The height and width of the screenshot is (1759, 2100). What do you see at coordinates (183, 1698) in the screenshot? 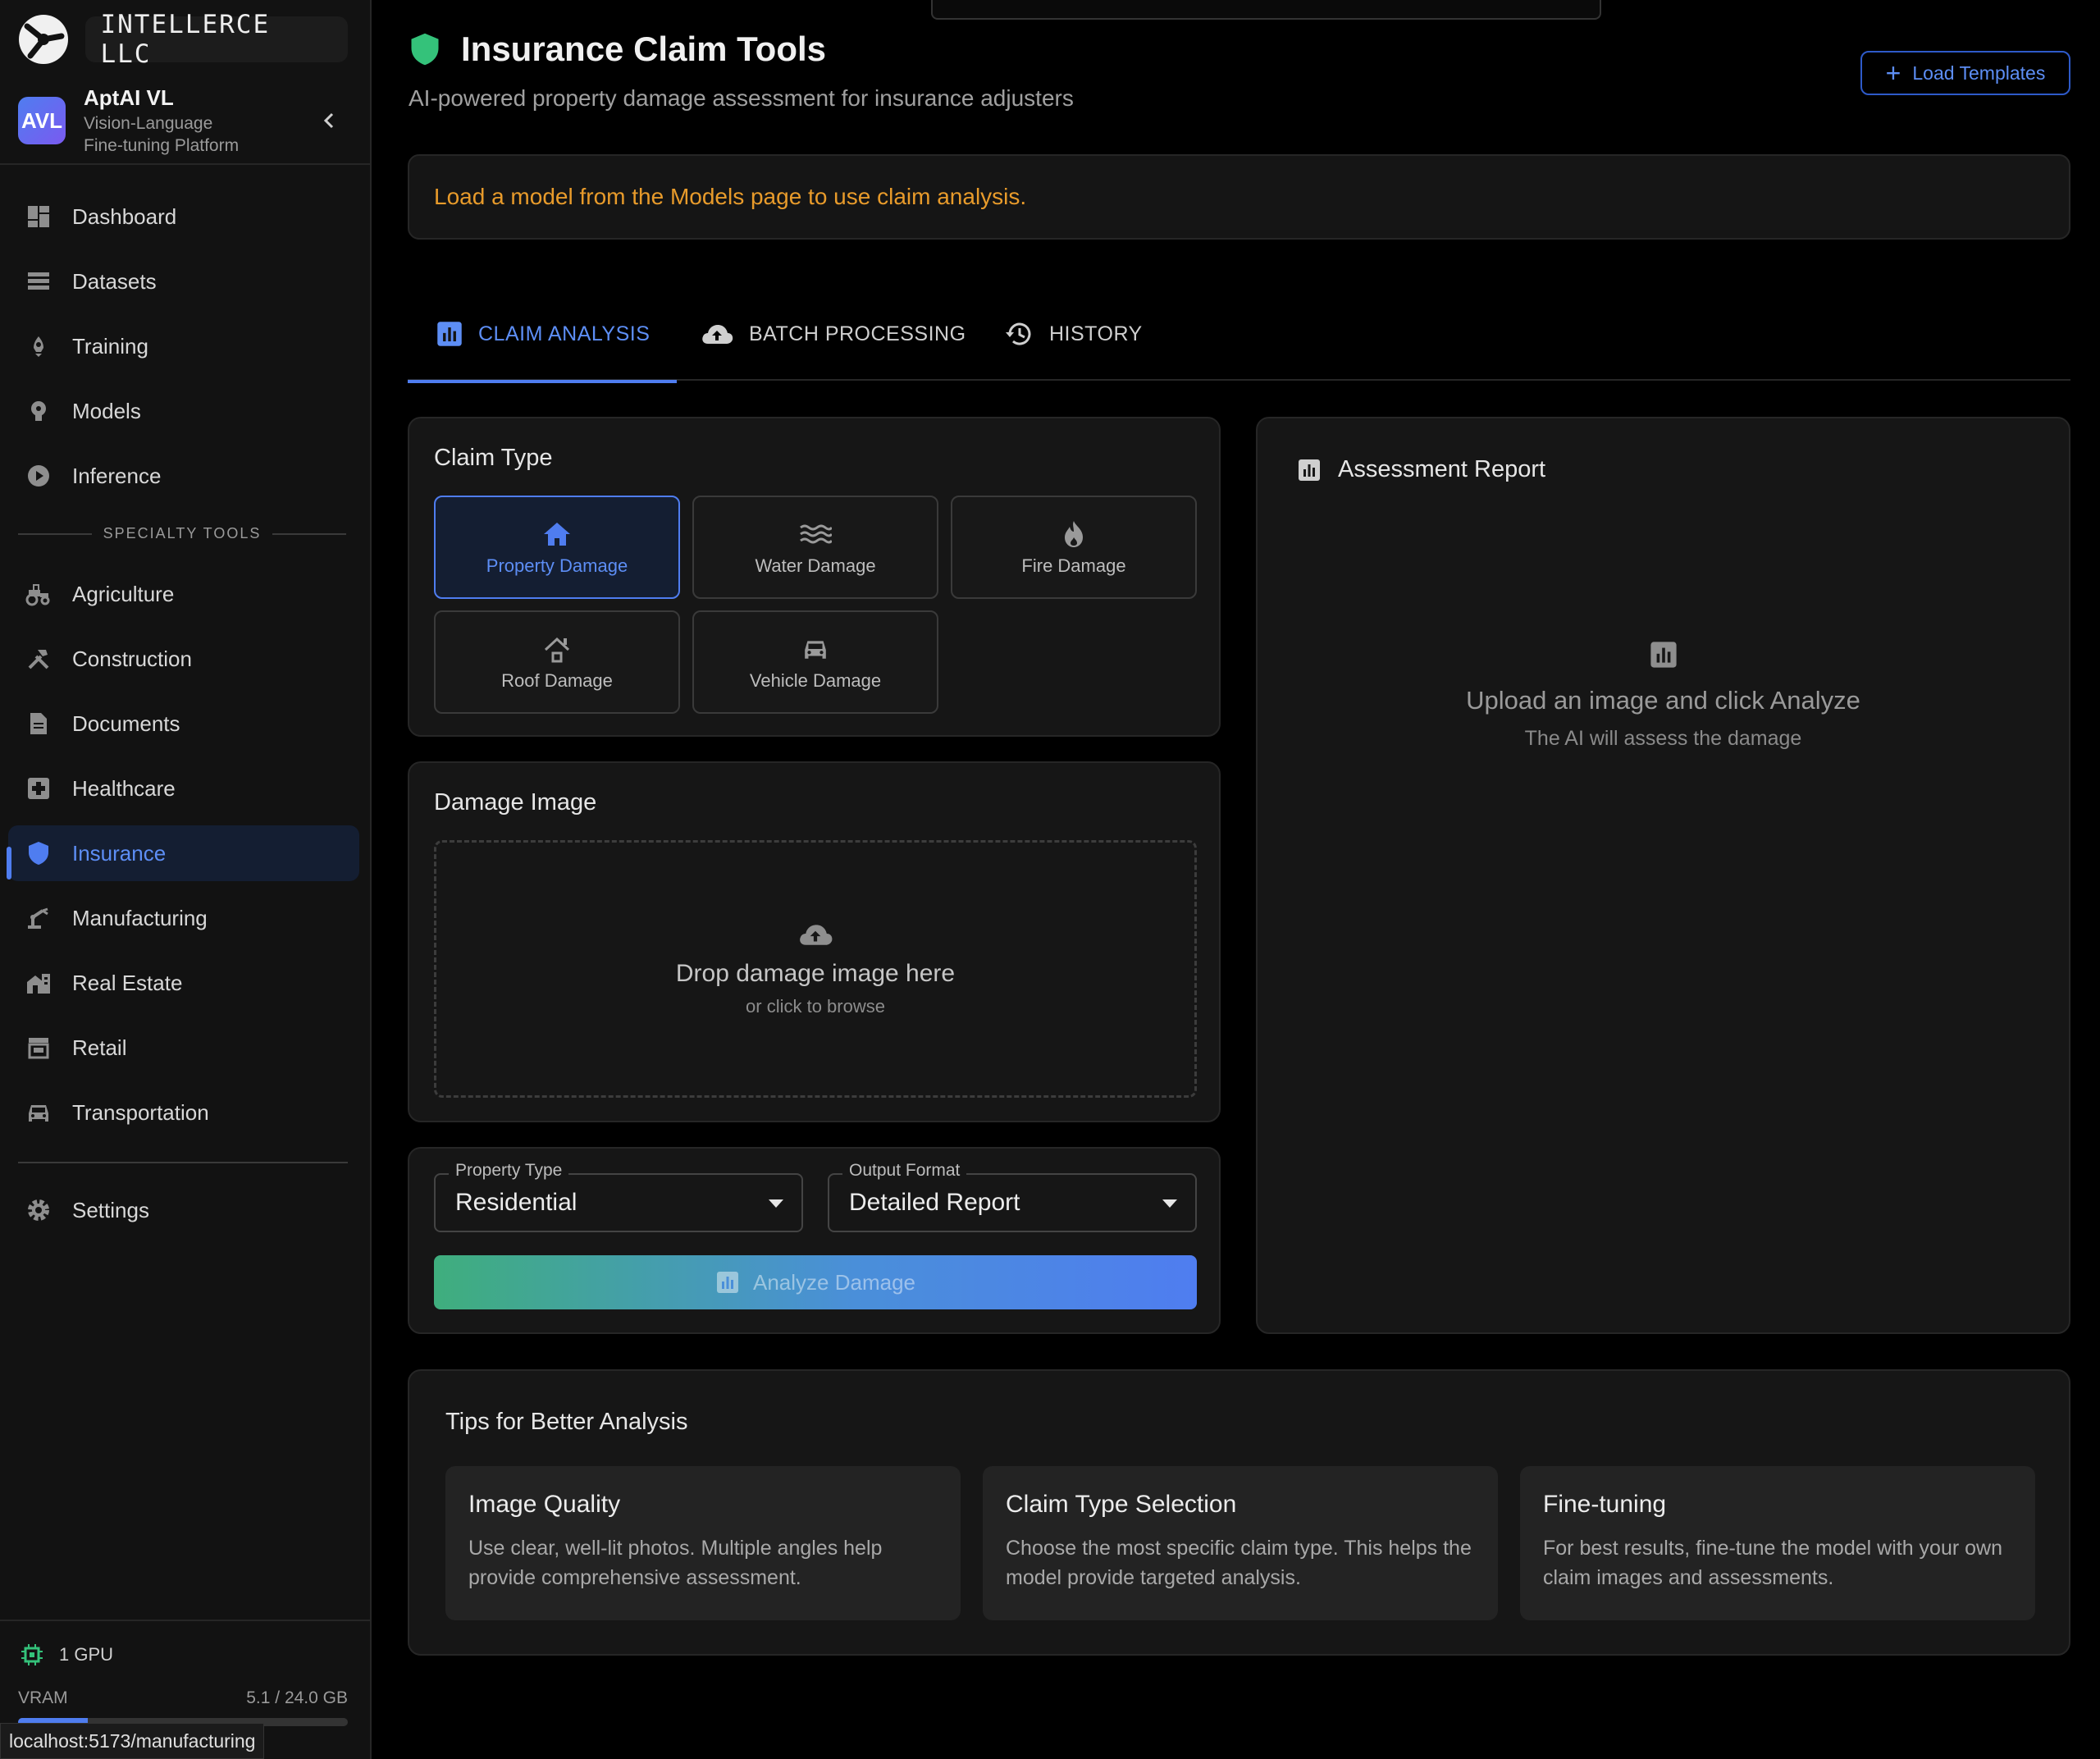
I see `vram-row: VRAM 5.1 / 24.0 GB` at bounding box center [183, 1698].